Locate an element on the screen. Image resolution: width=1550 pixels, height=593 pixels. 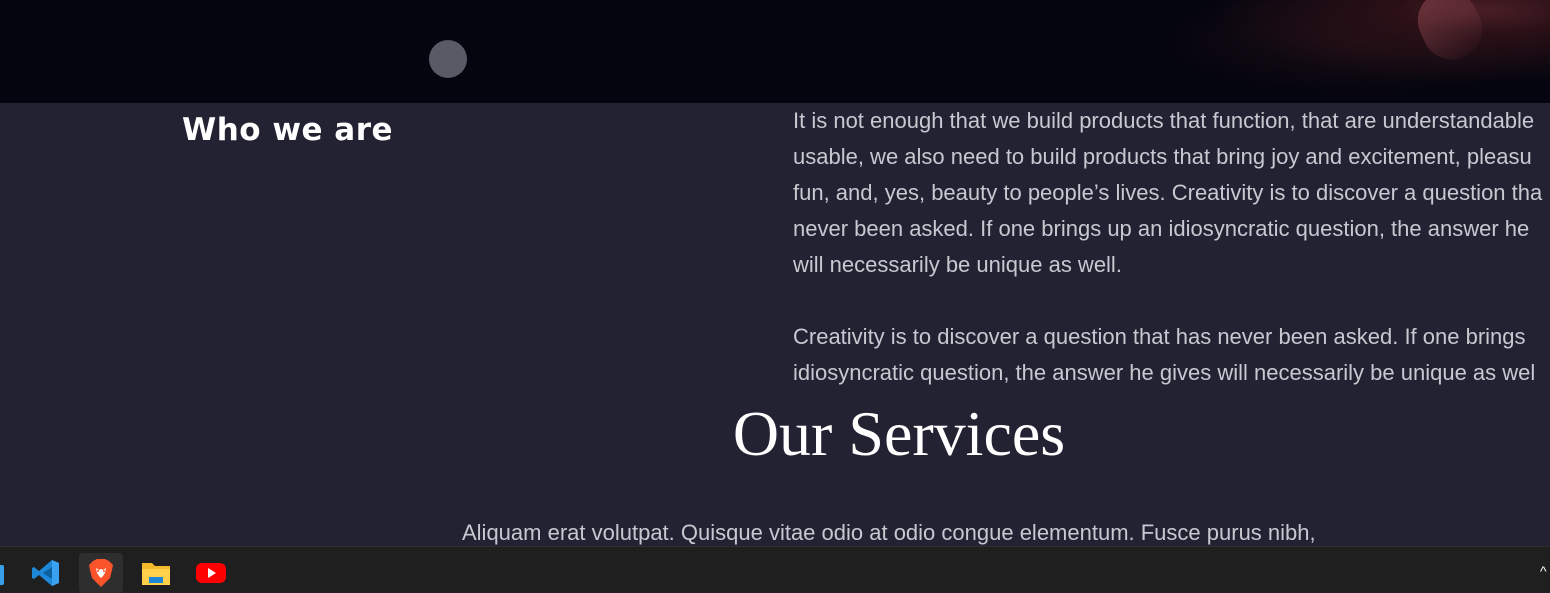
about-line: will necessarily be unique as well. is located at coordinates (957, 264).